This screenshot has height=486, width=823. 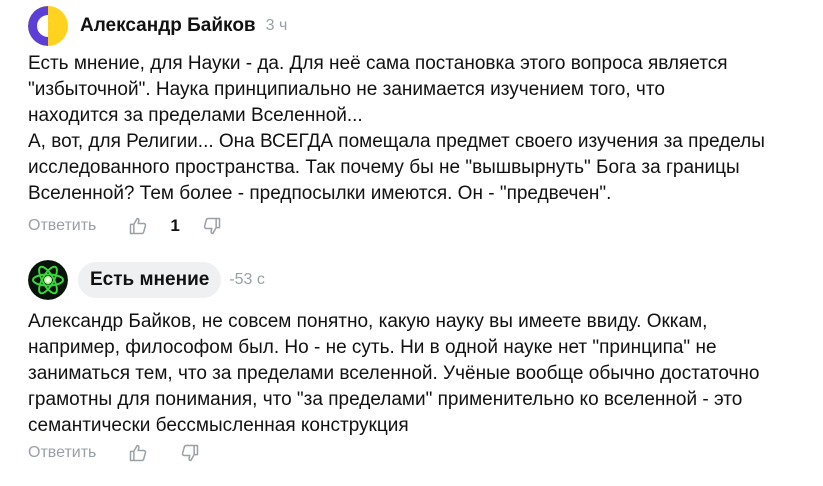 I want to click on comment-header: Александр Байков 3 ч, so click(x=157, y=26).